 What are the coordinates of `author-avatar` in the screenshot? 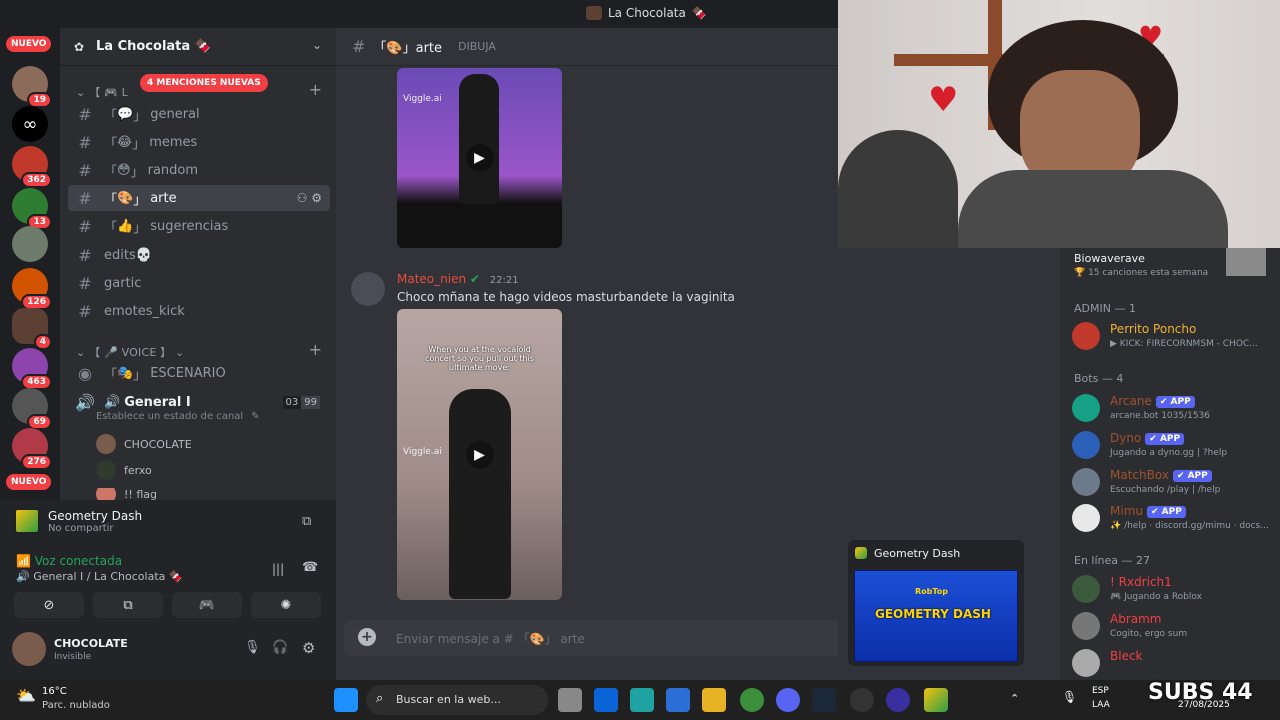 It's located at (368, 289).